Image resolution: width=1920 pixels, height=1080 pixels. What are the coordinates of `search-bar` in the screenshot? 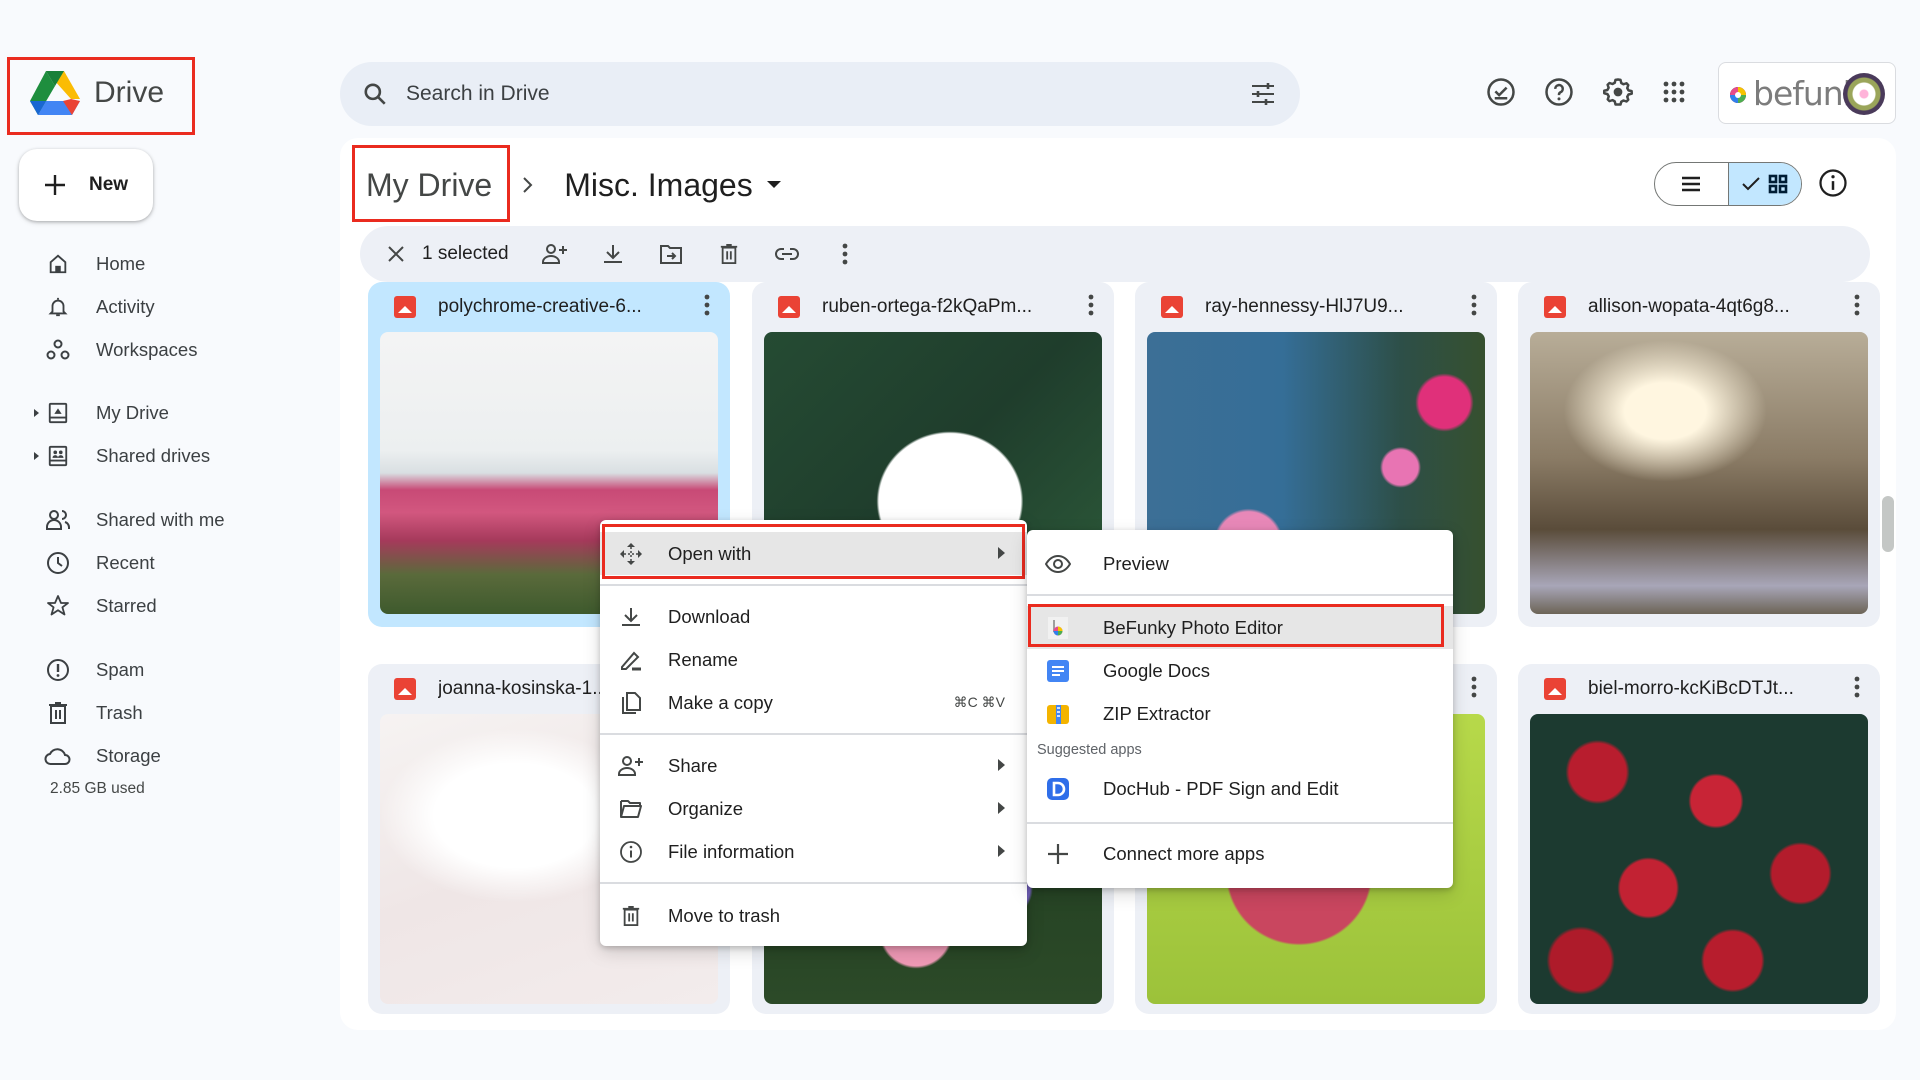 It's located at (820, 94).